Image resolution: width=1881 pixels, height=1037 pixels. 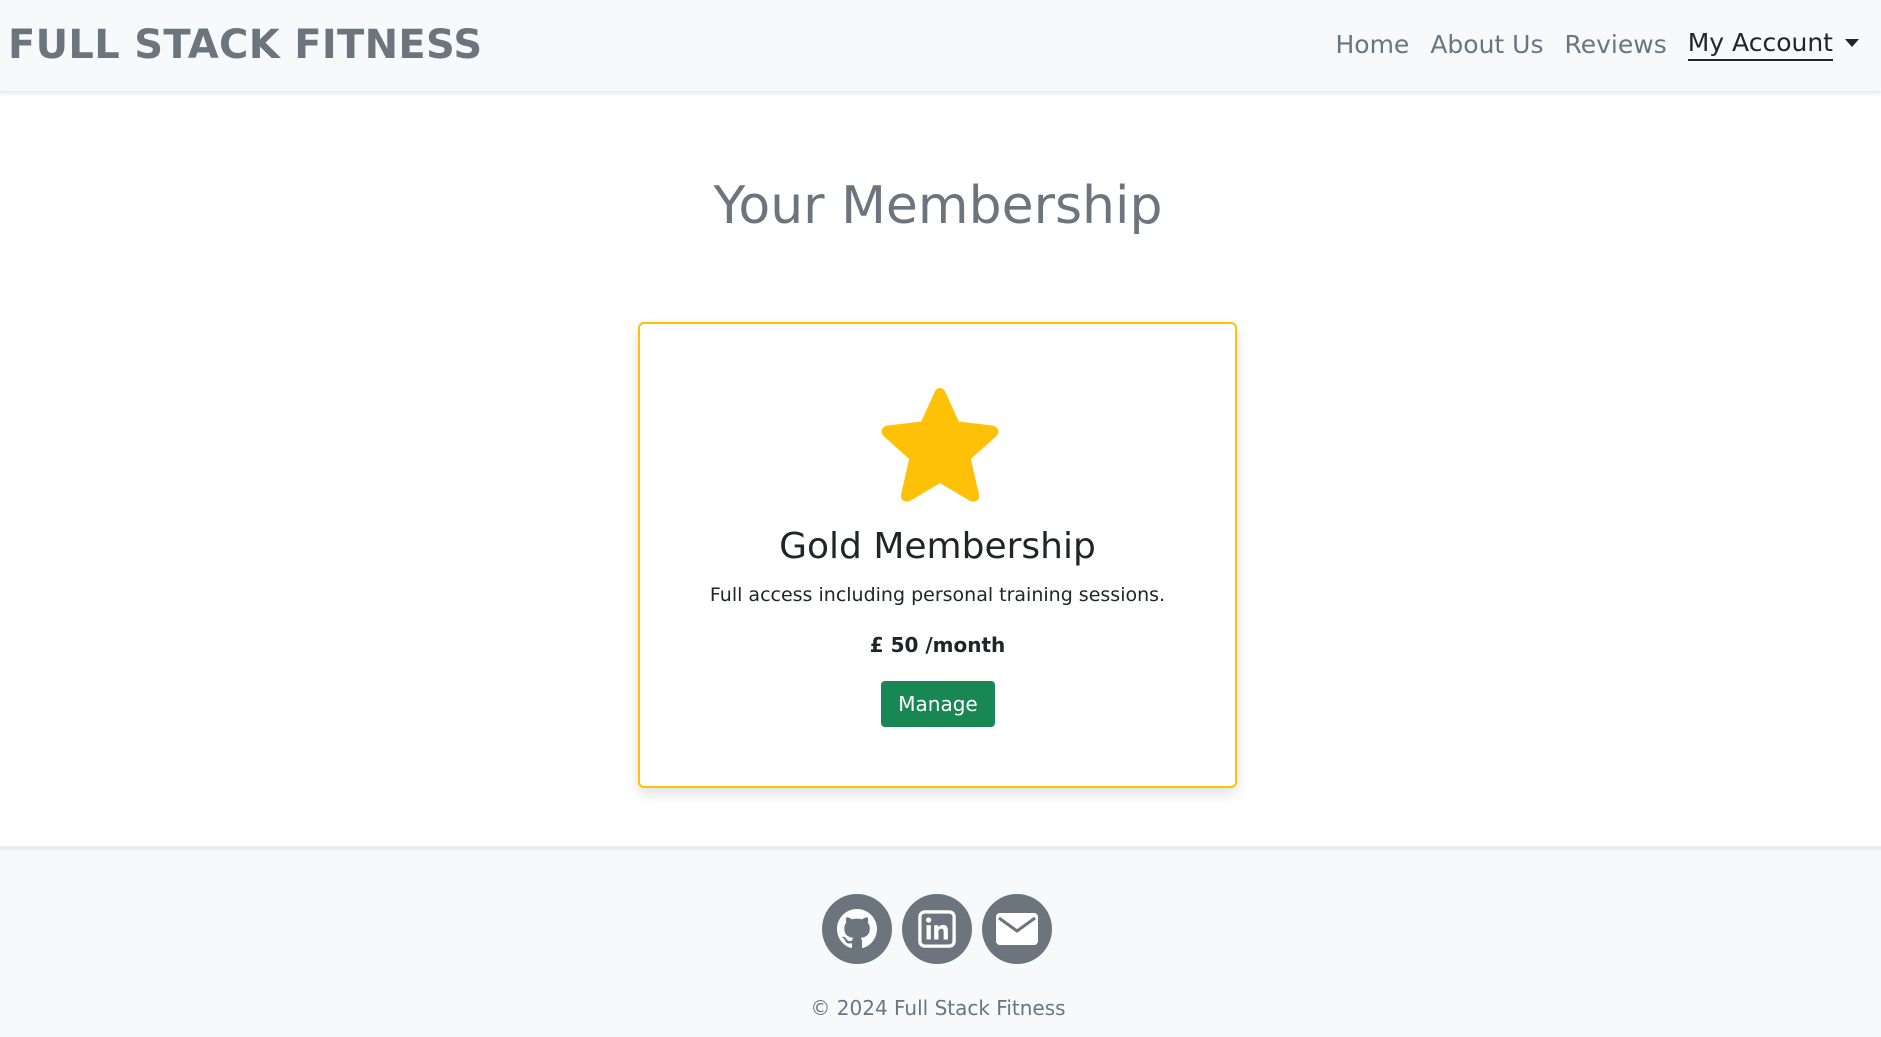 I want to click on nav-link-reviews: Reviews, so click(x=1616, y=44).